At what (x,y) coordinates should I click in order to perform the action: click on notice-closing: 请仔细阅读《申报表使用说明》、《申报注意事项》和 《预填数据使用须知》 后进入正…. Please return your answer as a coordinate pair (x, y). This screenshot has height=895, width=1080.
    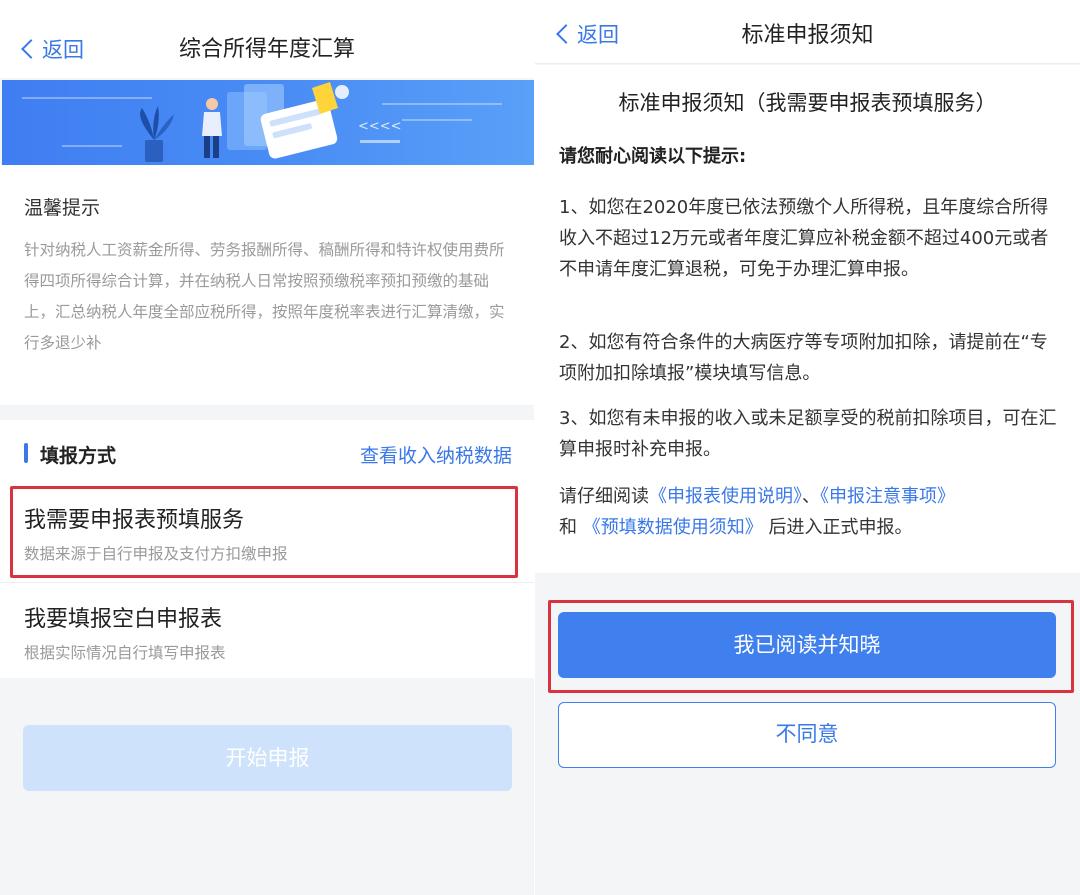
    Looking at the image, I should click on (809, 512).